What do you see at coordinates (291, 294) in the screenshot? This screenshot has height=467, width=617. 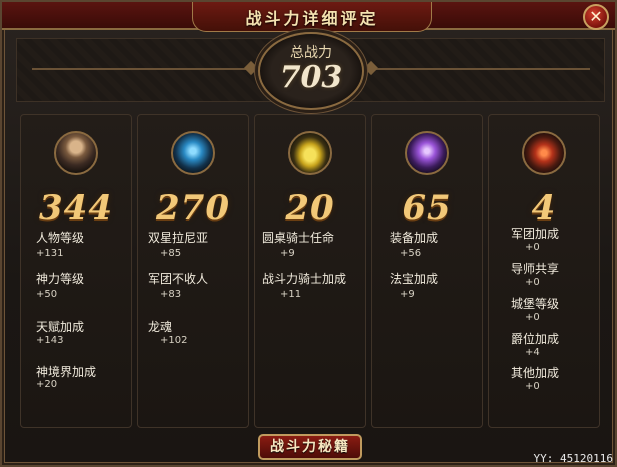 I see `stat-value: +11` at bounding box center [291, 294].